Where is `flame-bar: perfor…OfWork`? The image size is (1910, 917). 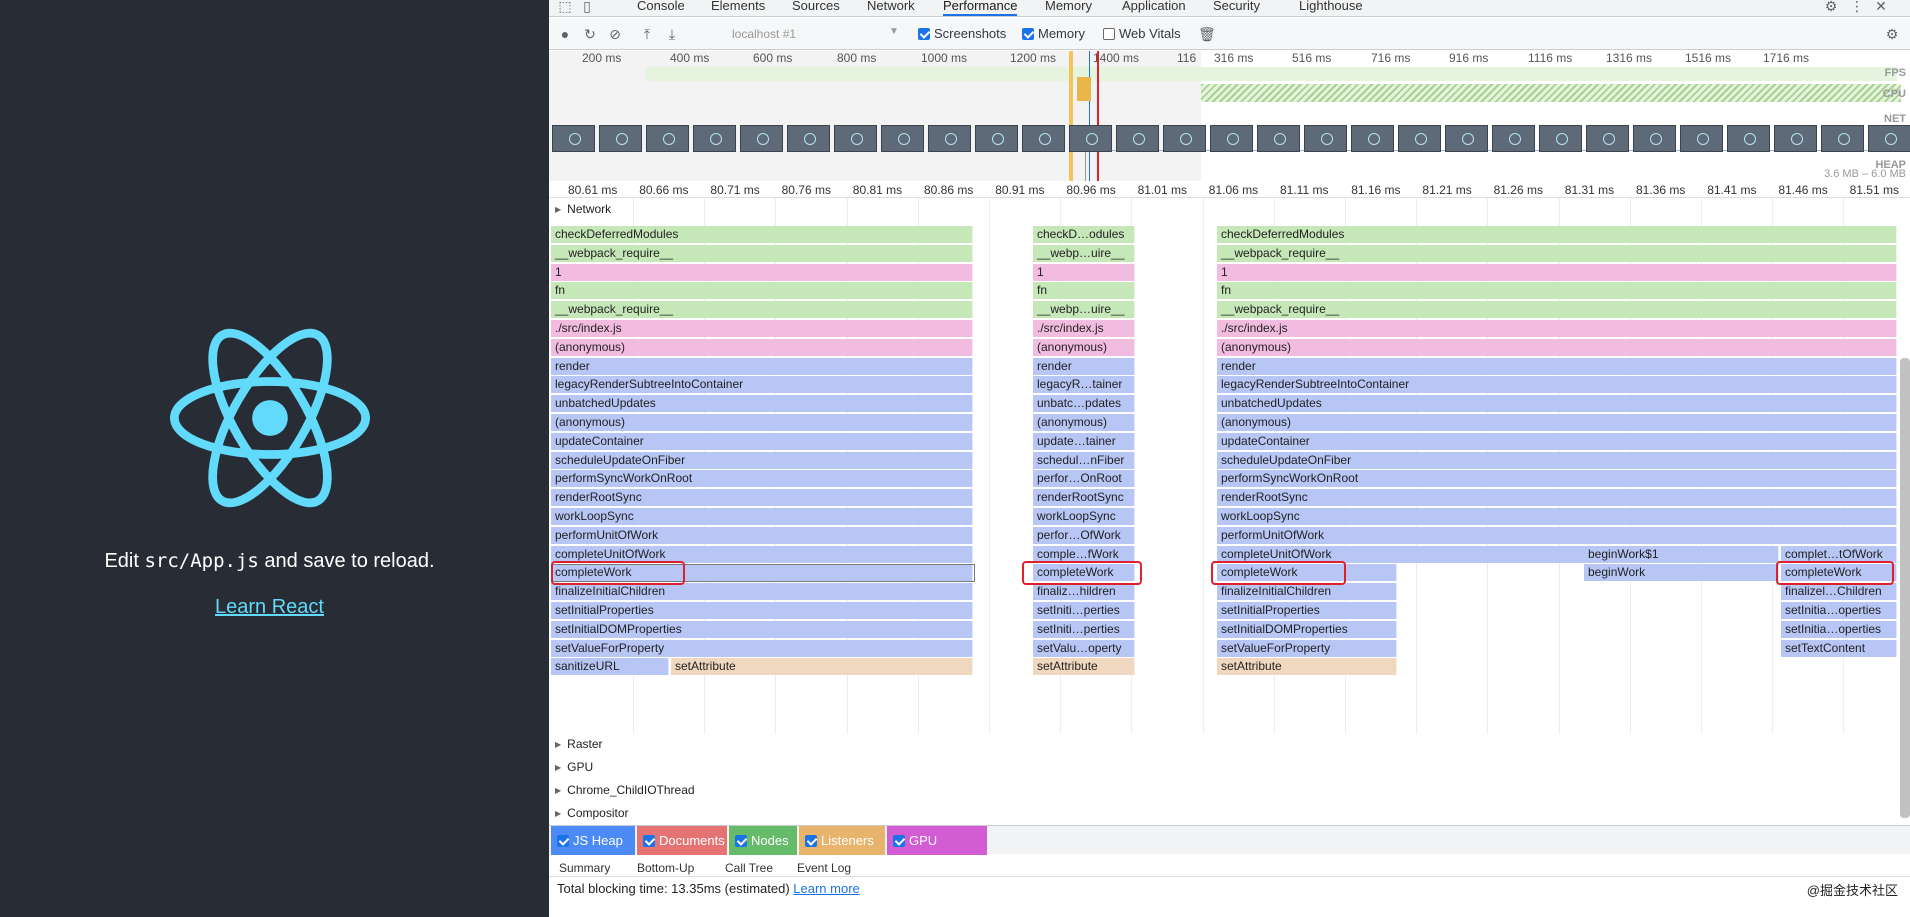 flame-bar: perfor…OfWork is located at coordinates (1084, 535).